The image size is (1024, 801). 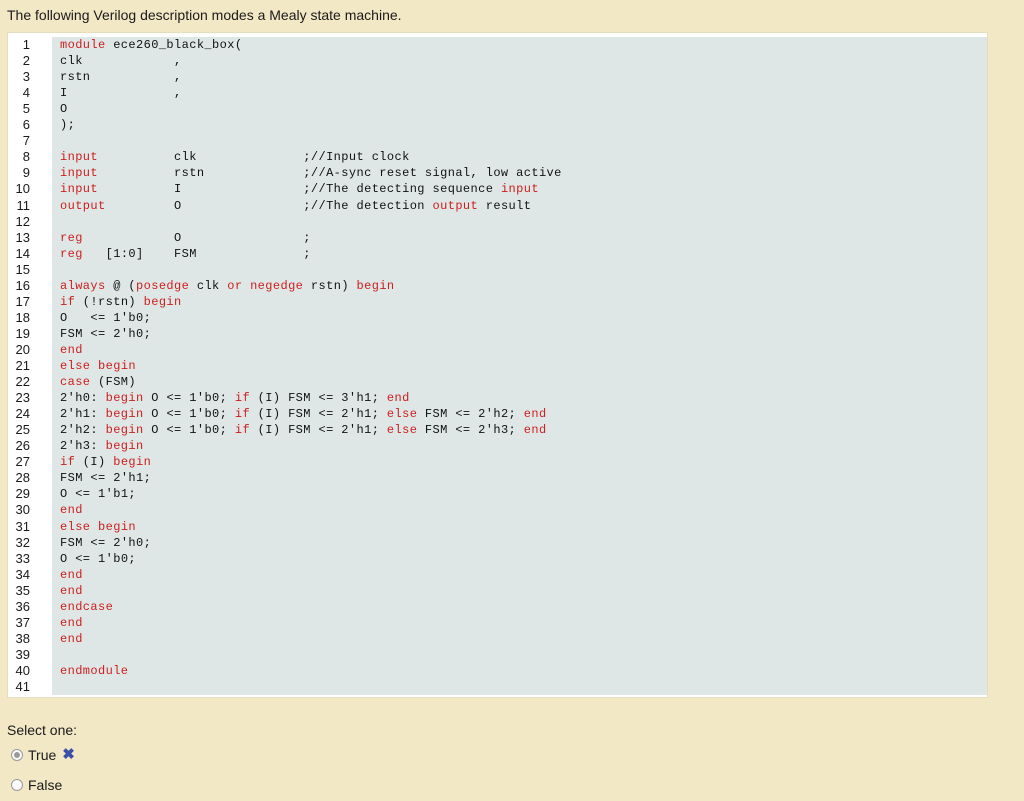 I want to click on code-line: O <= 1'b1;, so click(x=98, y=494).